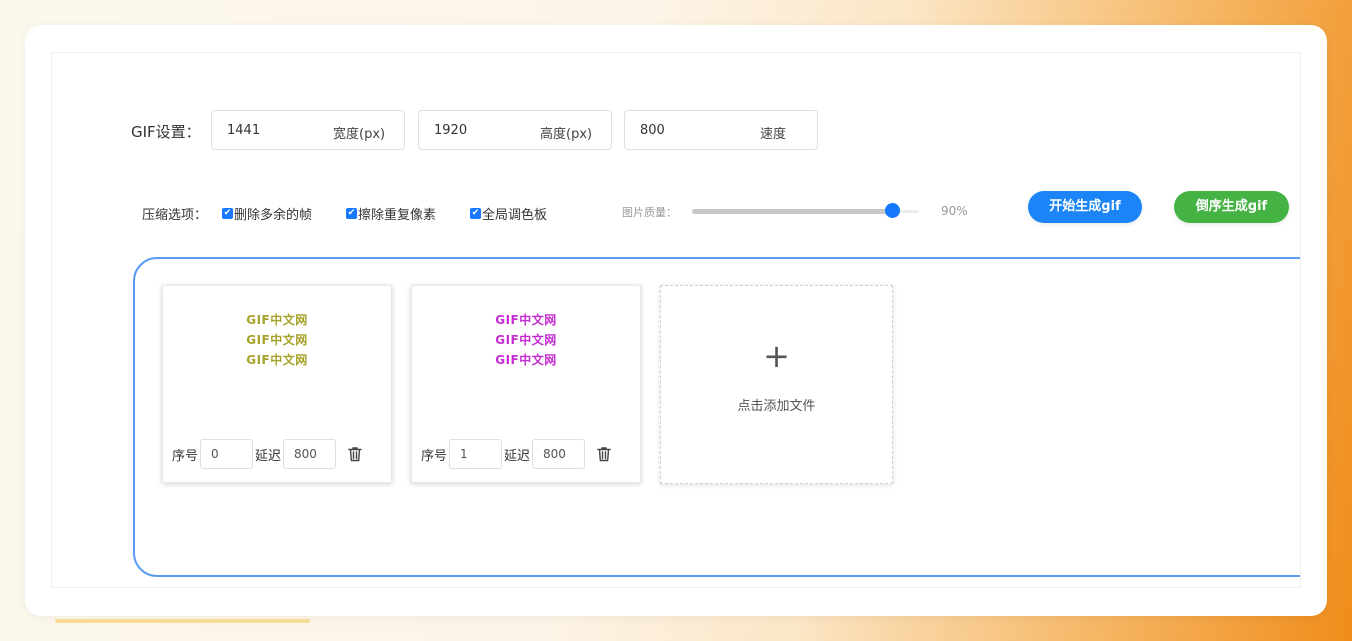  I want to click on checkbox-global-palette: ✔ 全局调色板, so click(508, 213).